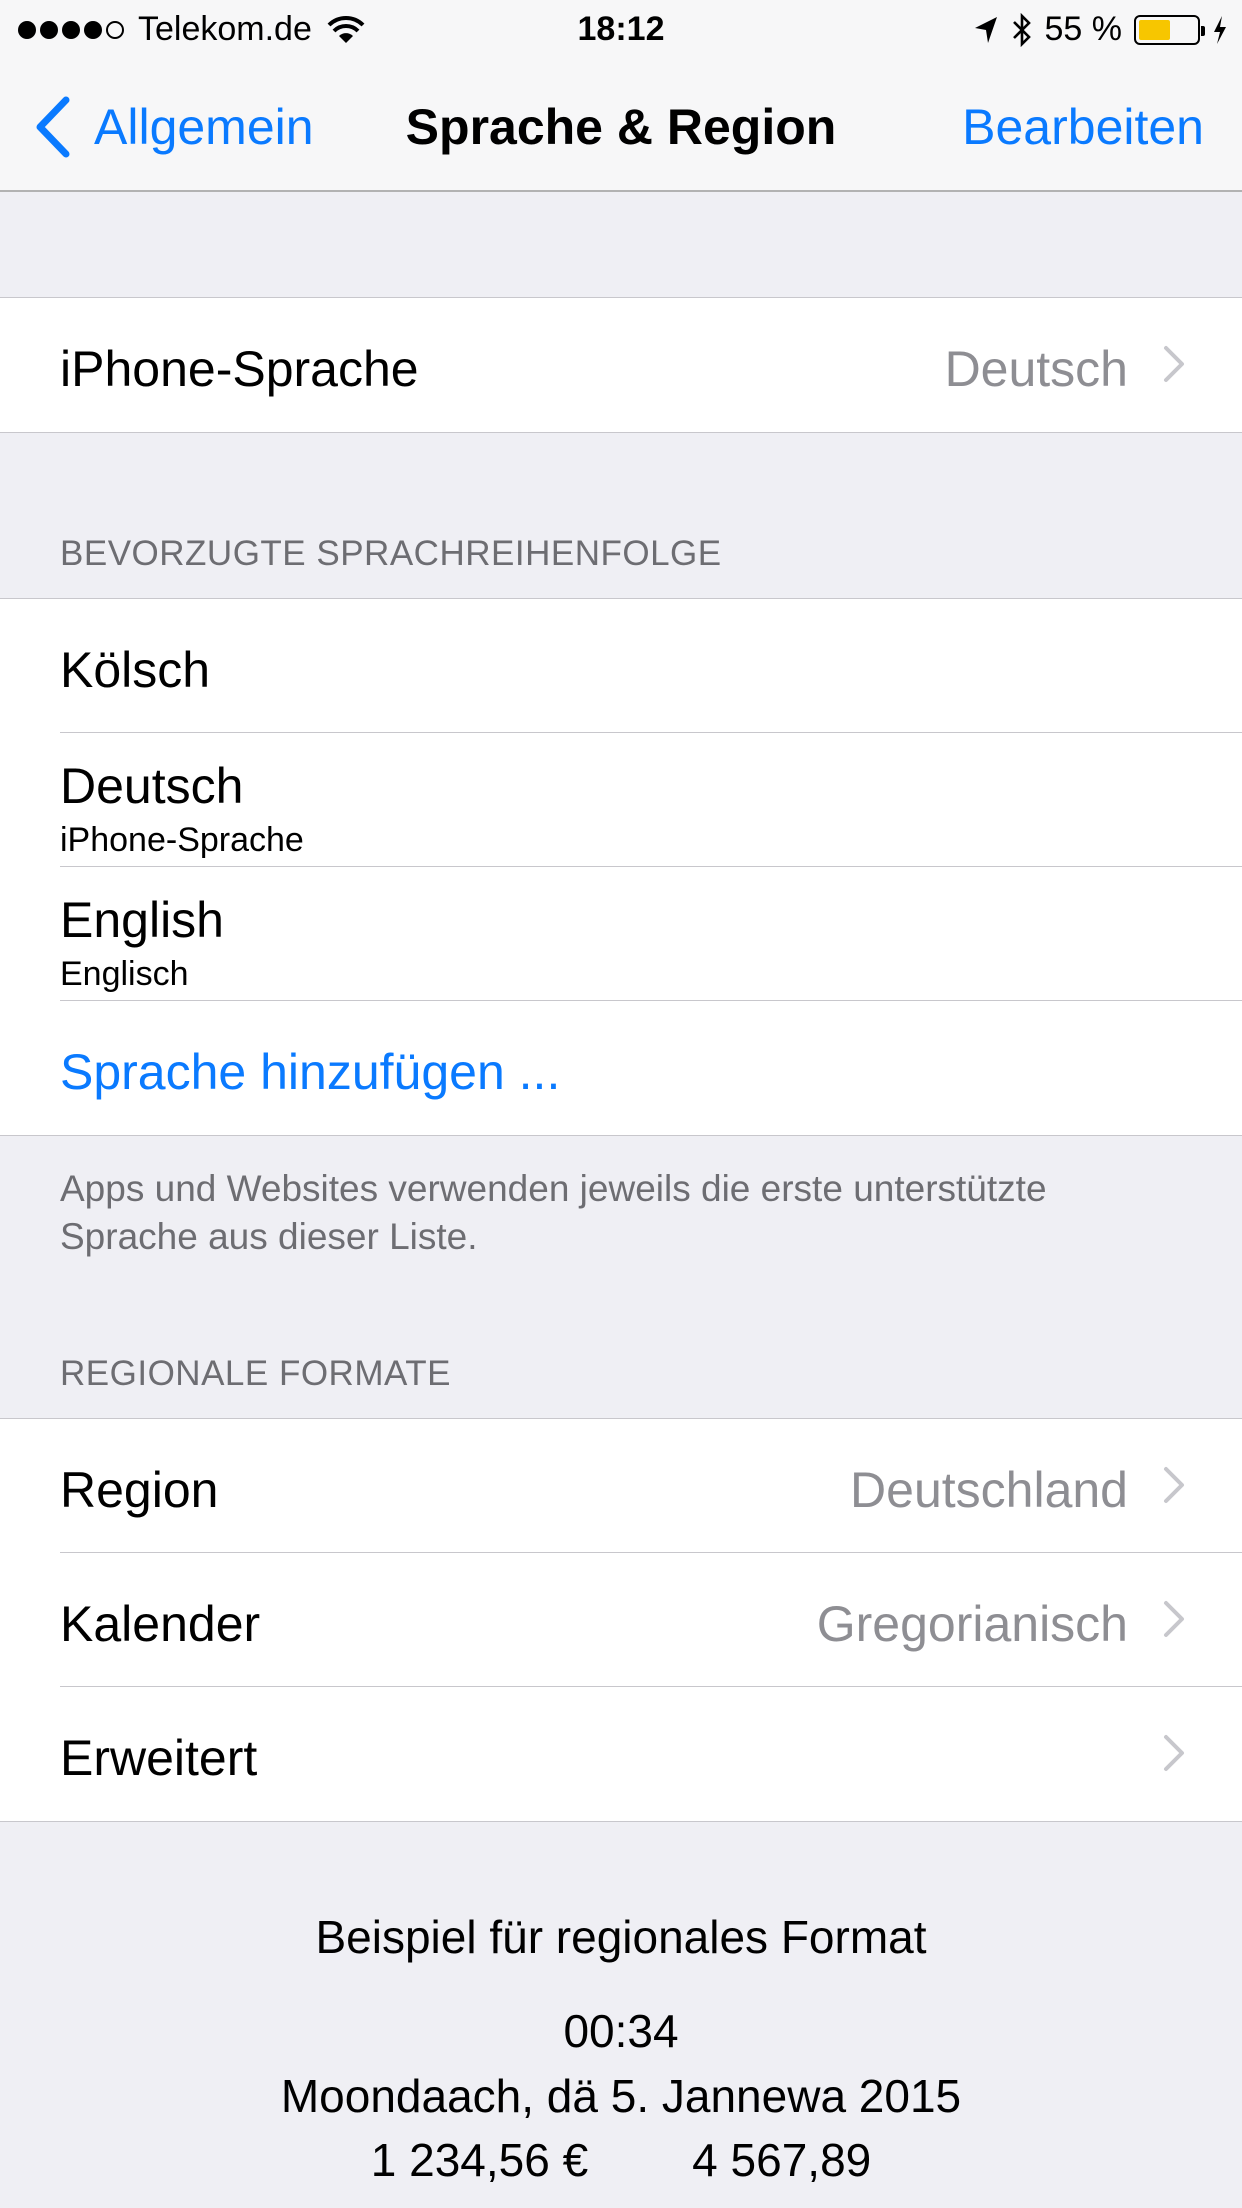 The image size is (1242, 2208). Describe the element at coordinates (204, 127) in the screenshot. I see `back-button-label: Allgemein` at that location.